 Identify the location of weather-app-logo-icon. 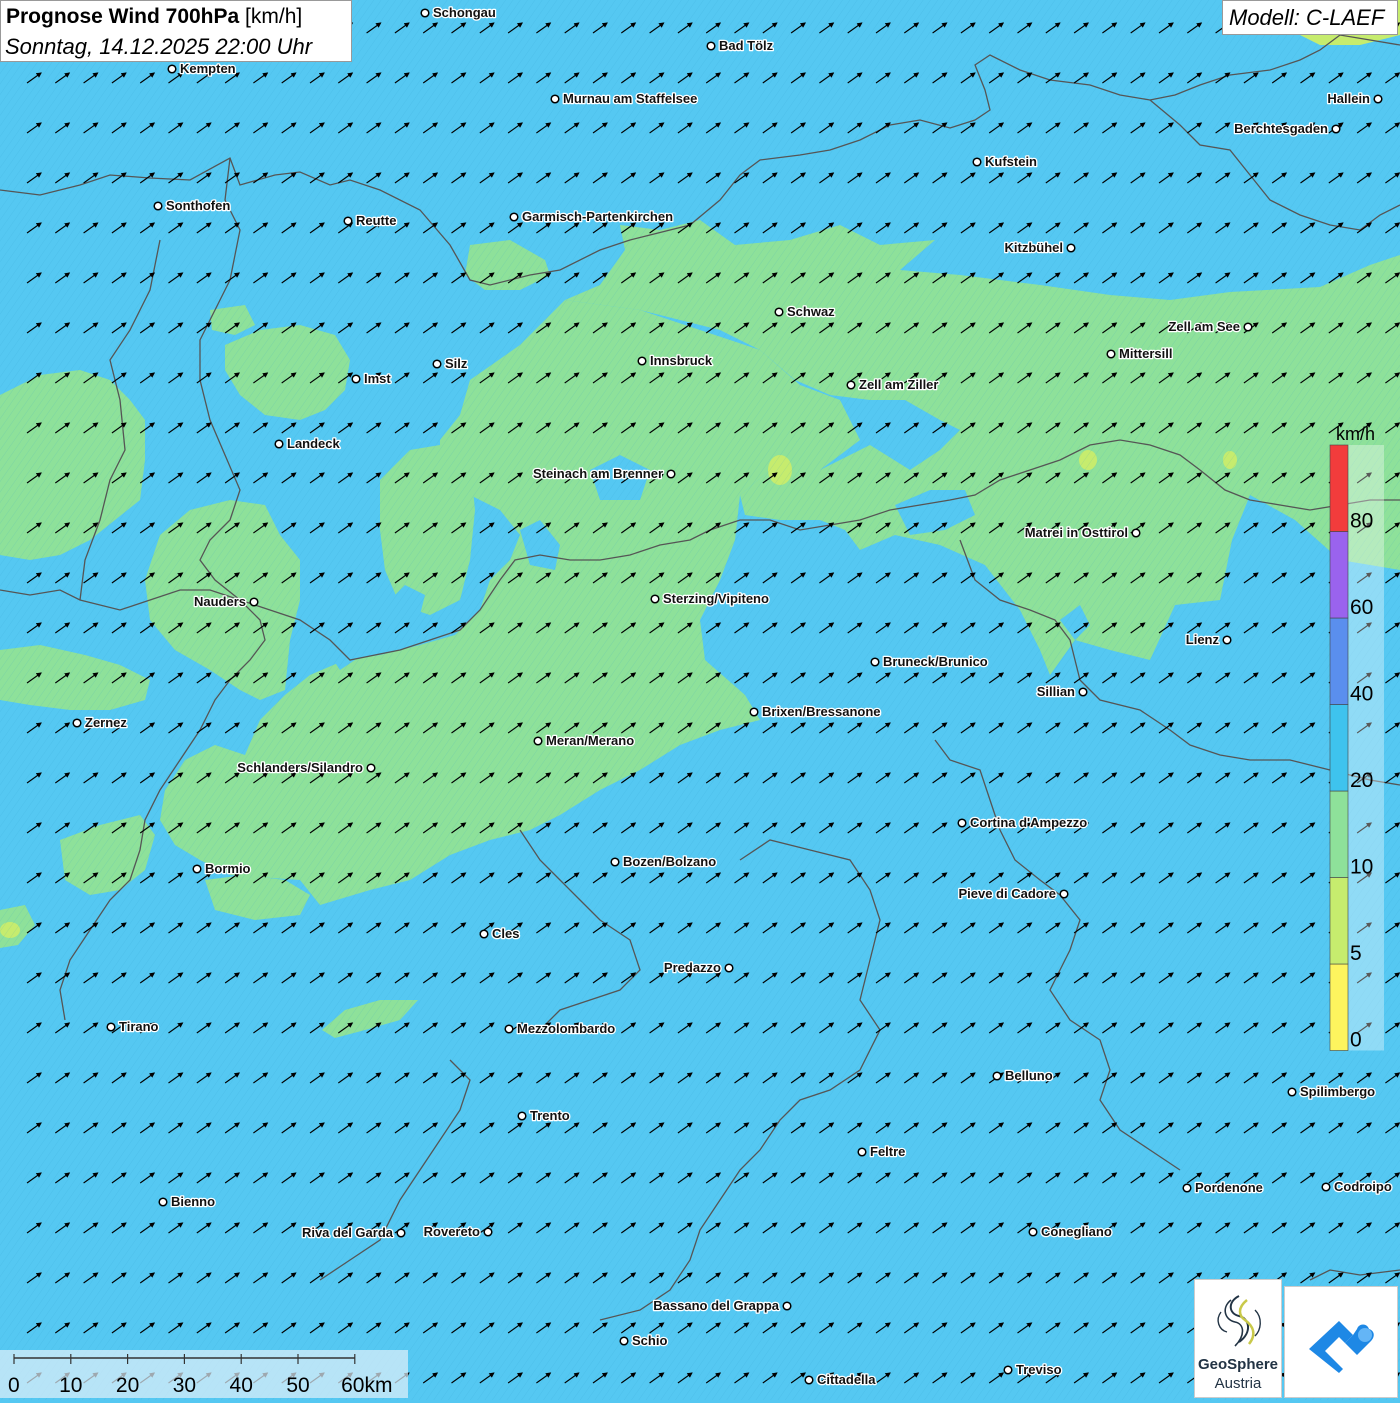
(1341, 1347).